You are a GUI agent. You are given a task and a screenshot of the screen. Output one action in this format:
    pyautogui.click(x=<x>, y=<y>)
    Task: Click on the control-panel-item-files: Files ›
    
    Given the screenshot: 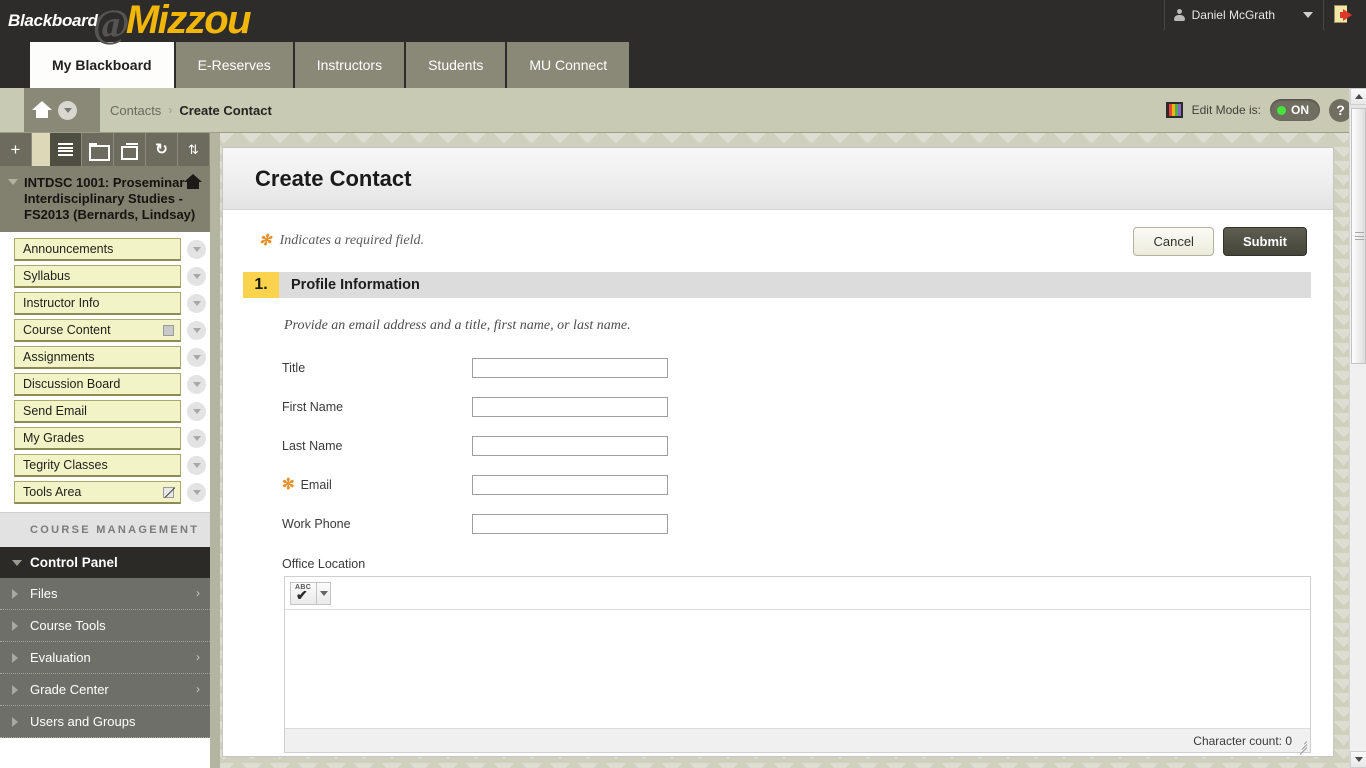 What is the action you would take?
    pyautogui.click(x=105, y=594)
    